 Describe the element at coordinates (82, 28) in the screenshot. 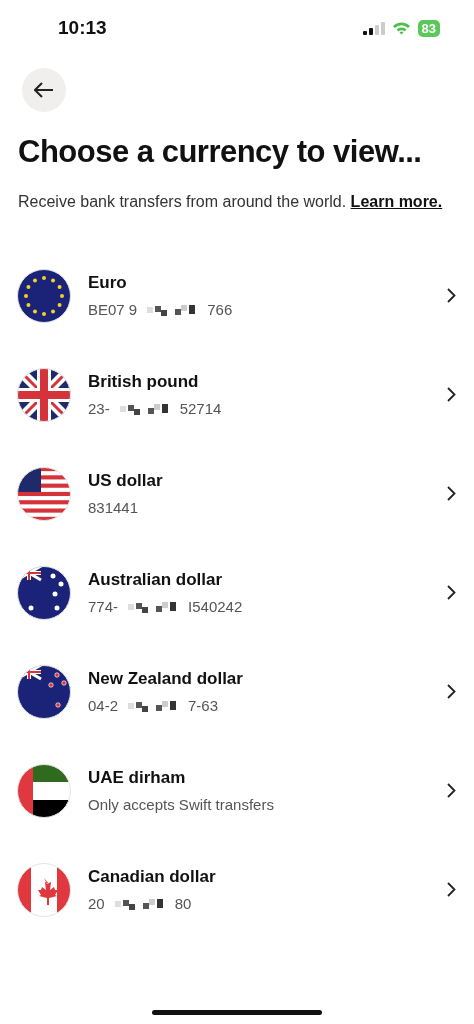

I see `status-time: 10:13` at that location.